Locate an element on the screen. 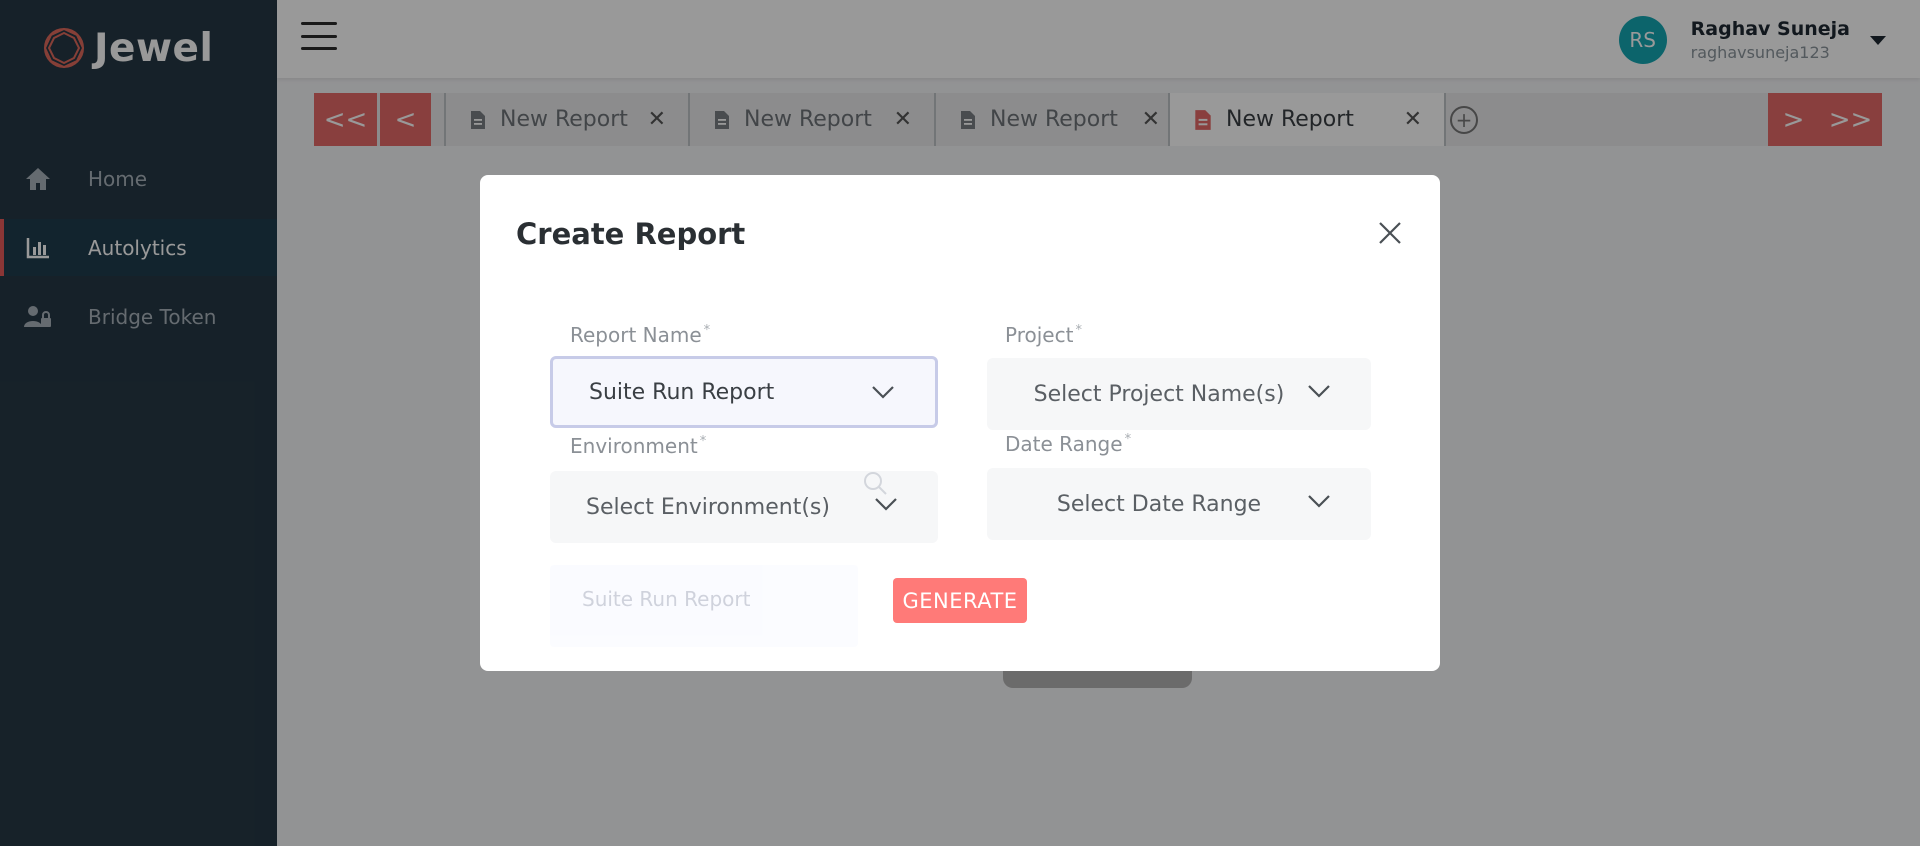 The height and width of the screenshot is (846, 1920). dropdown-option-suite-run-report: Suite Run Report is located at coordinates (666, 599).